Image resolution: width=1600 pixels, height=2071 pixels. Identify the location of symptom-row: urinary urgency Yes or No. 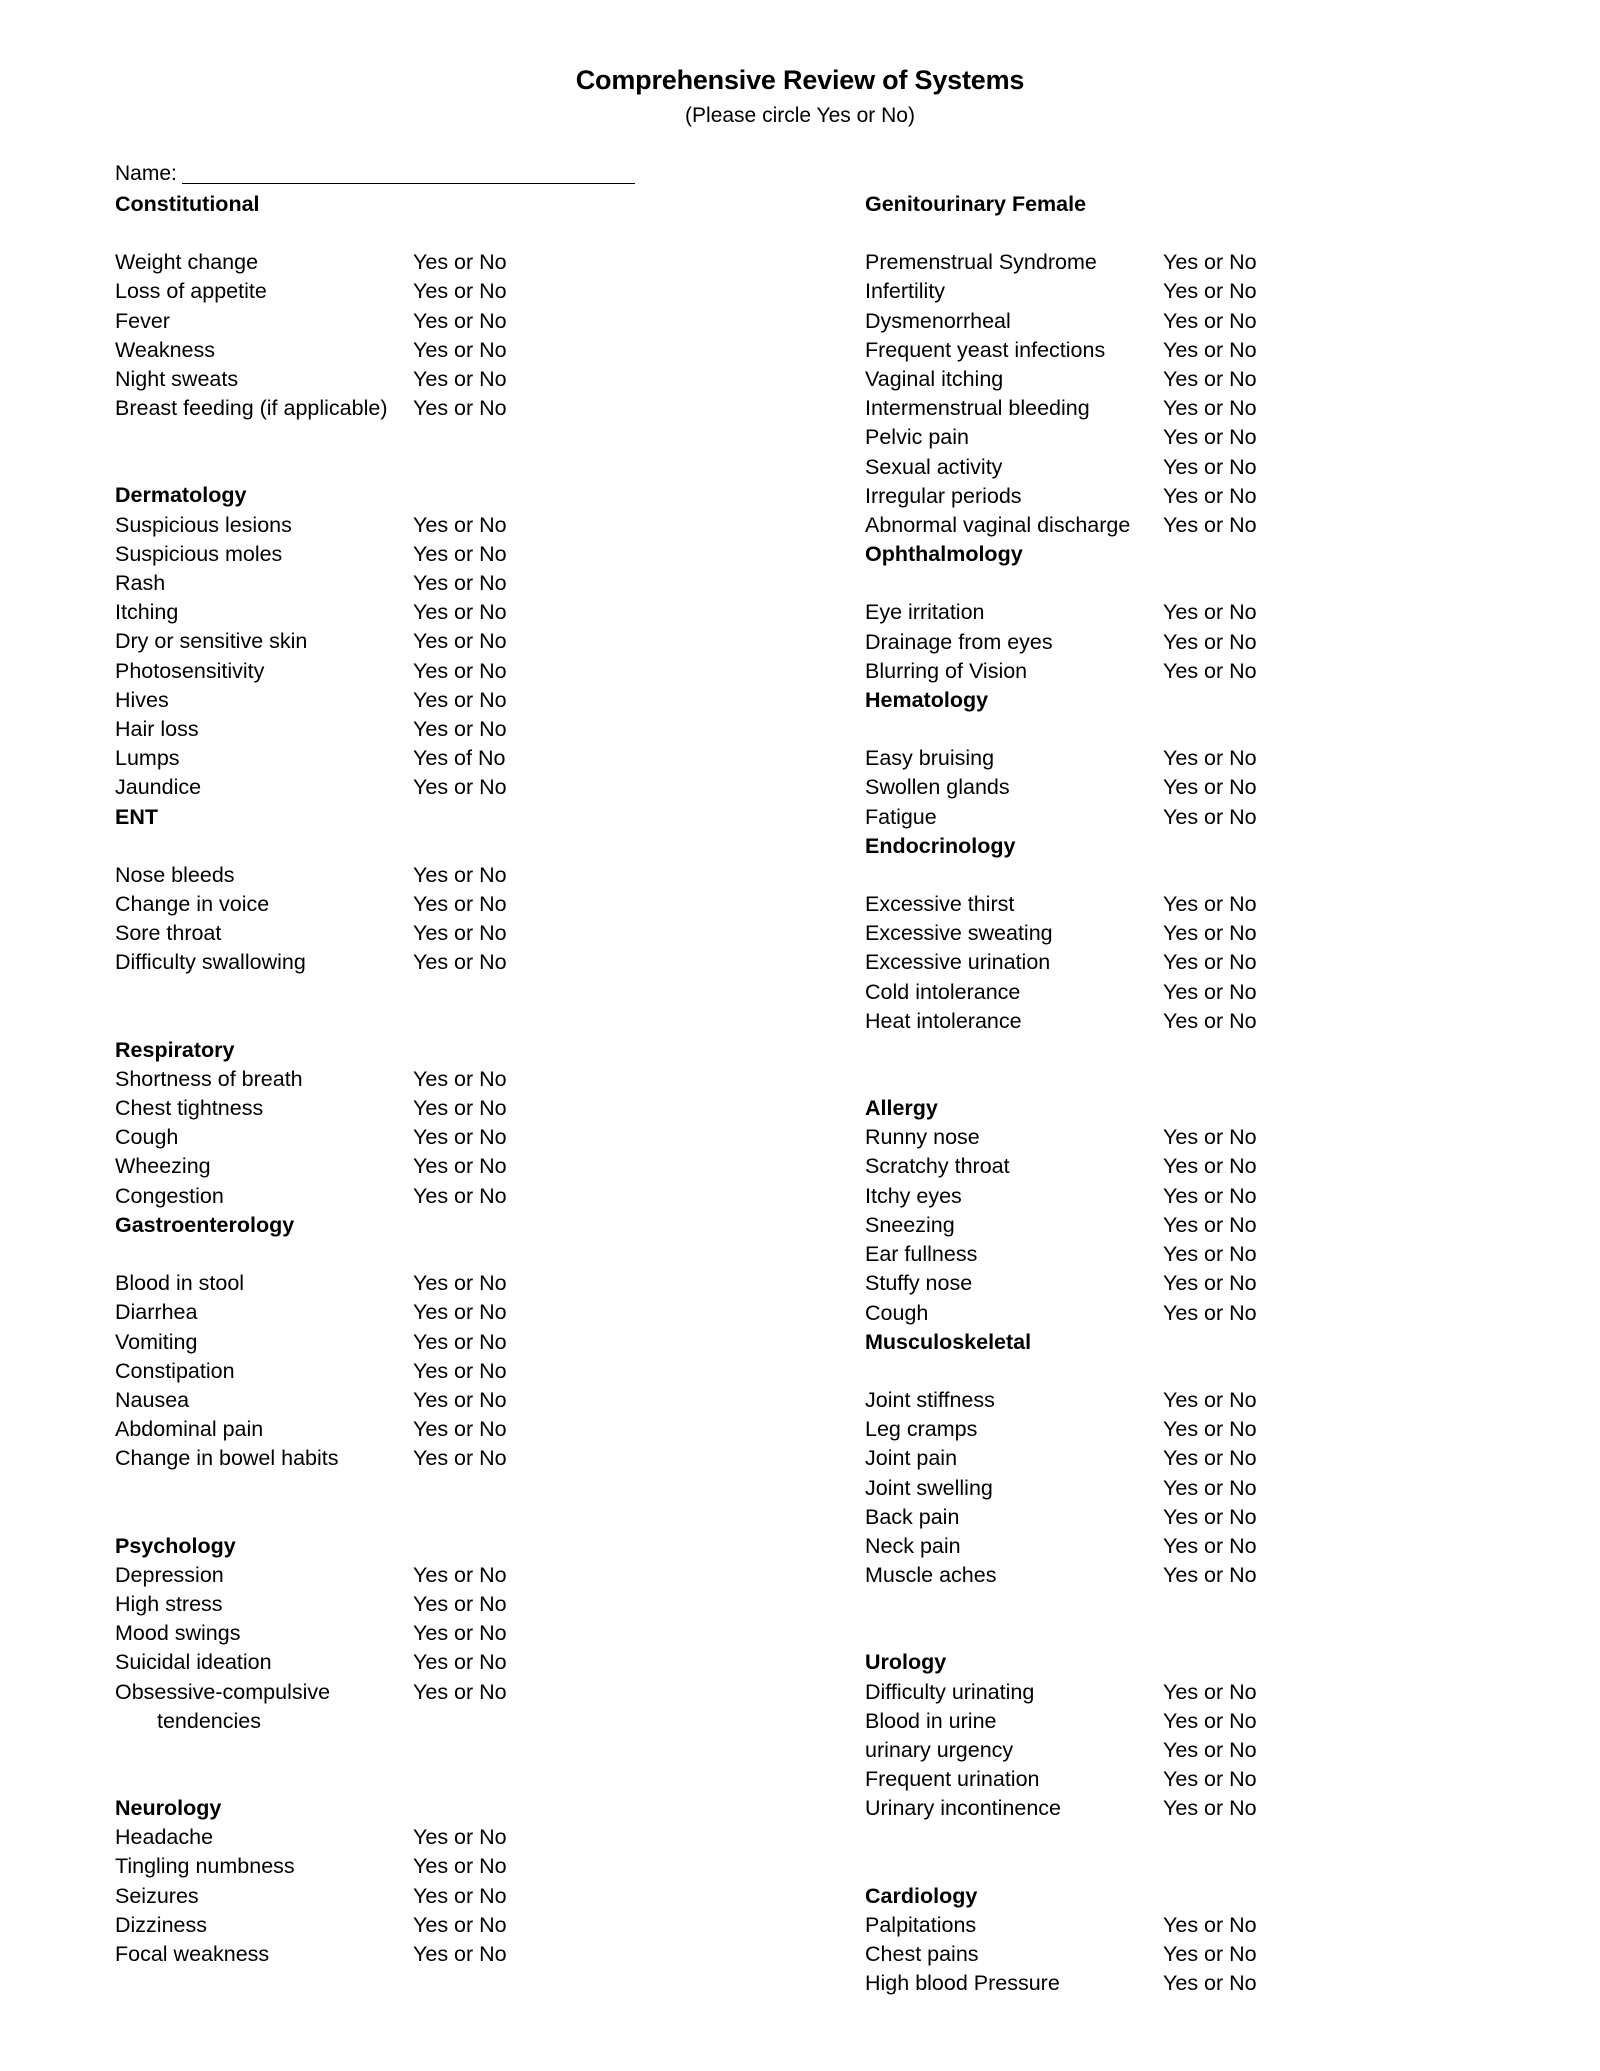
(1172, 1750).